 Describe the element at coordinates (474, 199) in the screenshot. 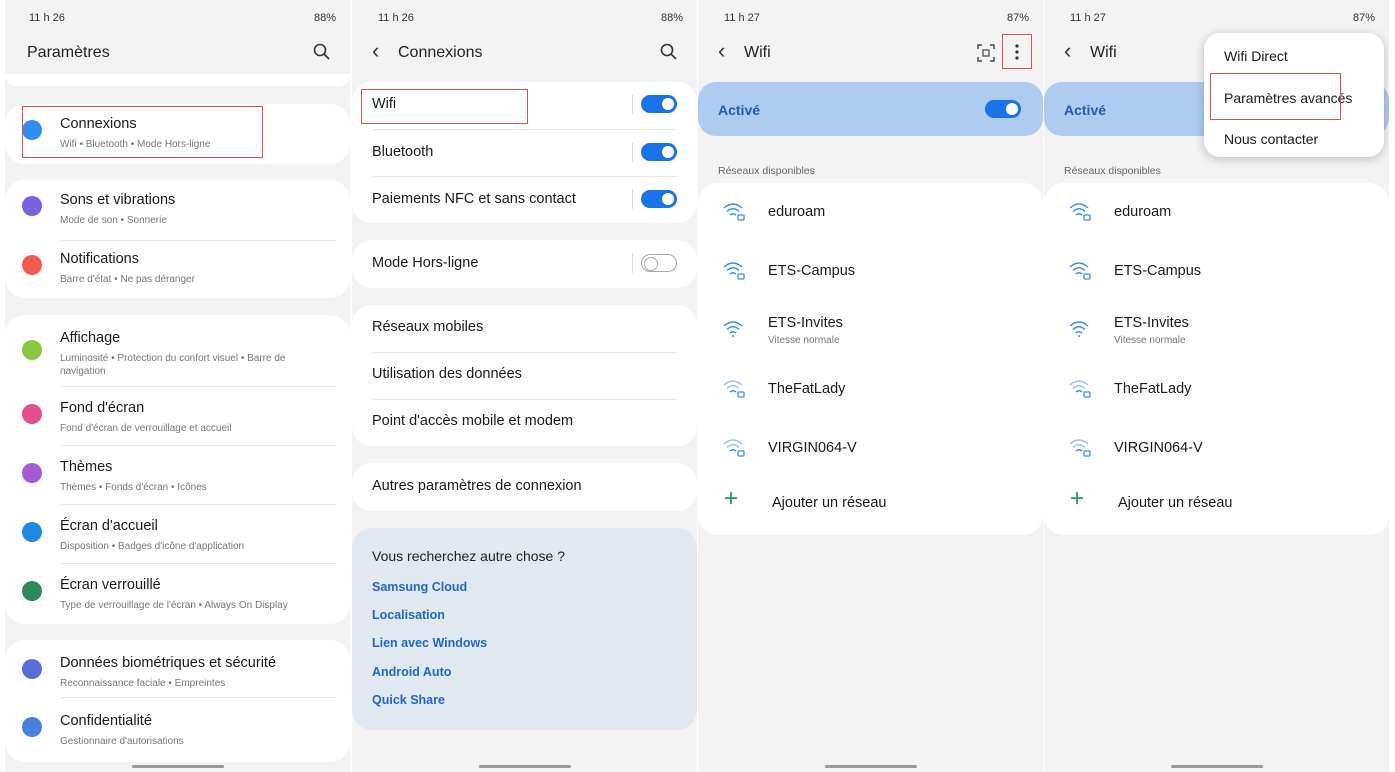

I see `row-label: Paiements NFC et sans contact` at that location.